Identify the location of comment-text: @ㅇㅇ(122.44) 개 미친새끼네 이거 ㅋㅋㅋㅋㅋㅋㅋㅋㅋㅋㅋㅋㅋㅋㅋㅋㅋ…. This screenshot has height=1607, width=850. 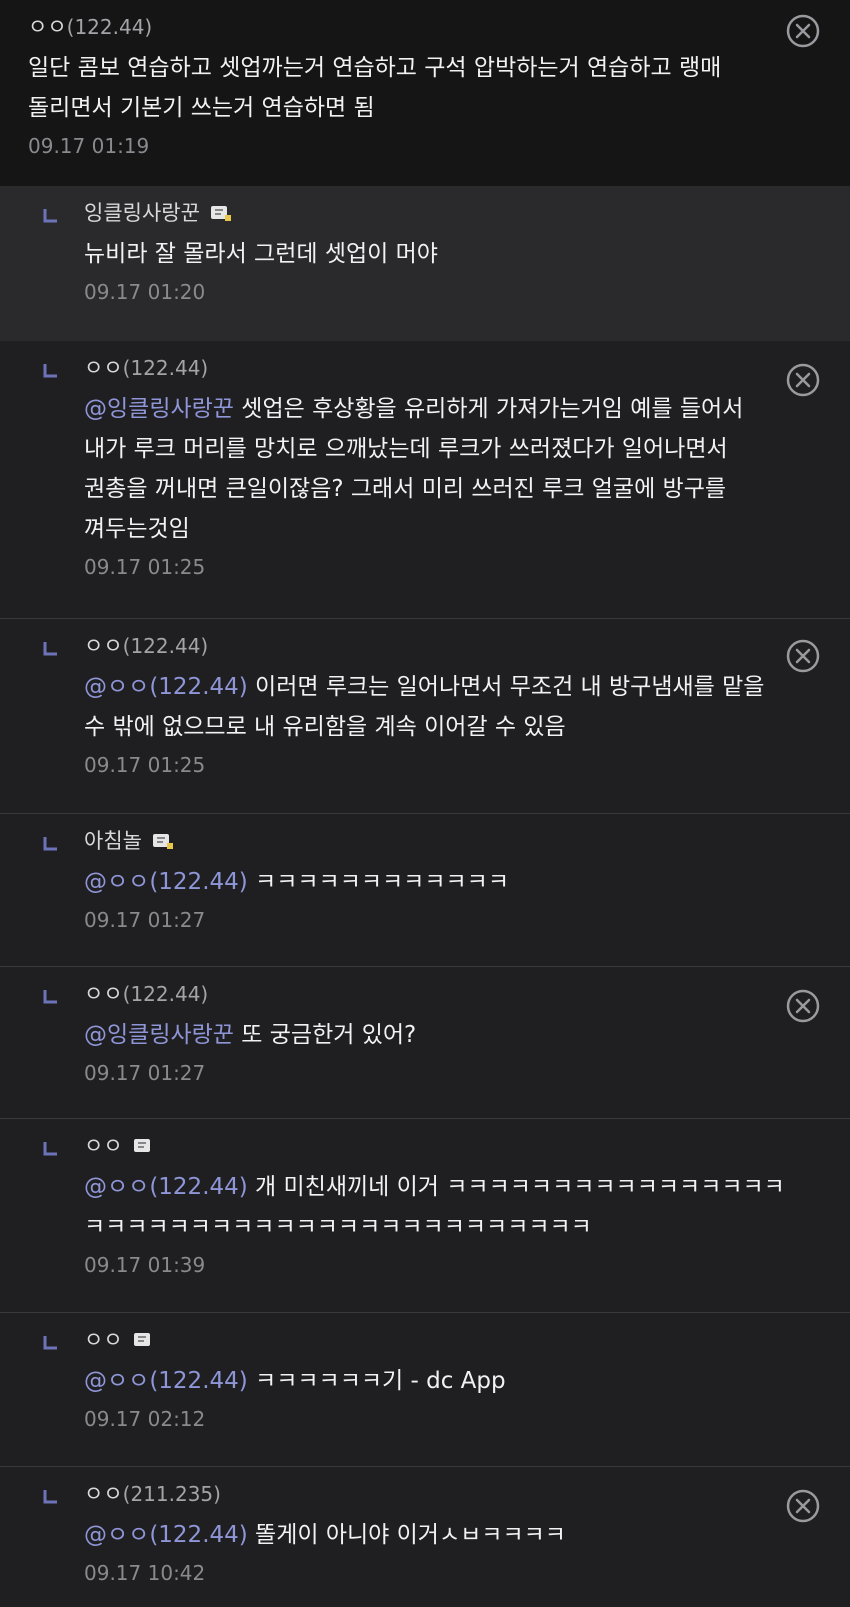
(437, 1207).